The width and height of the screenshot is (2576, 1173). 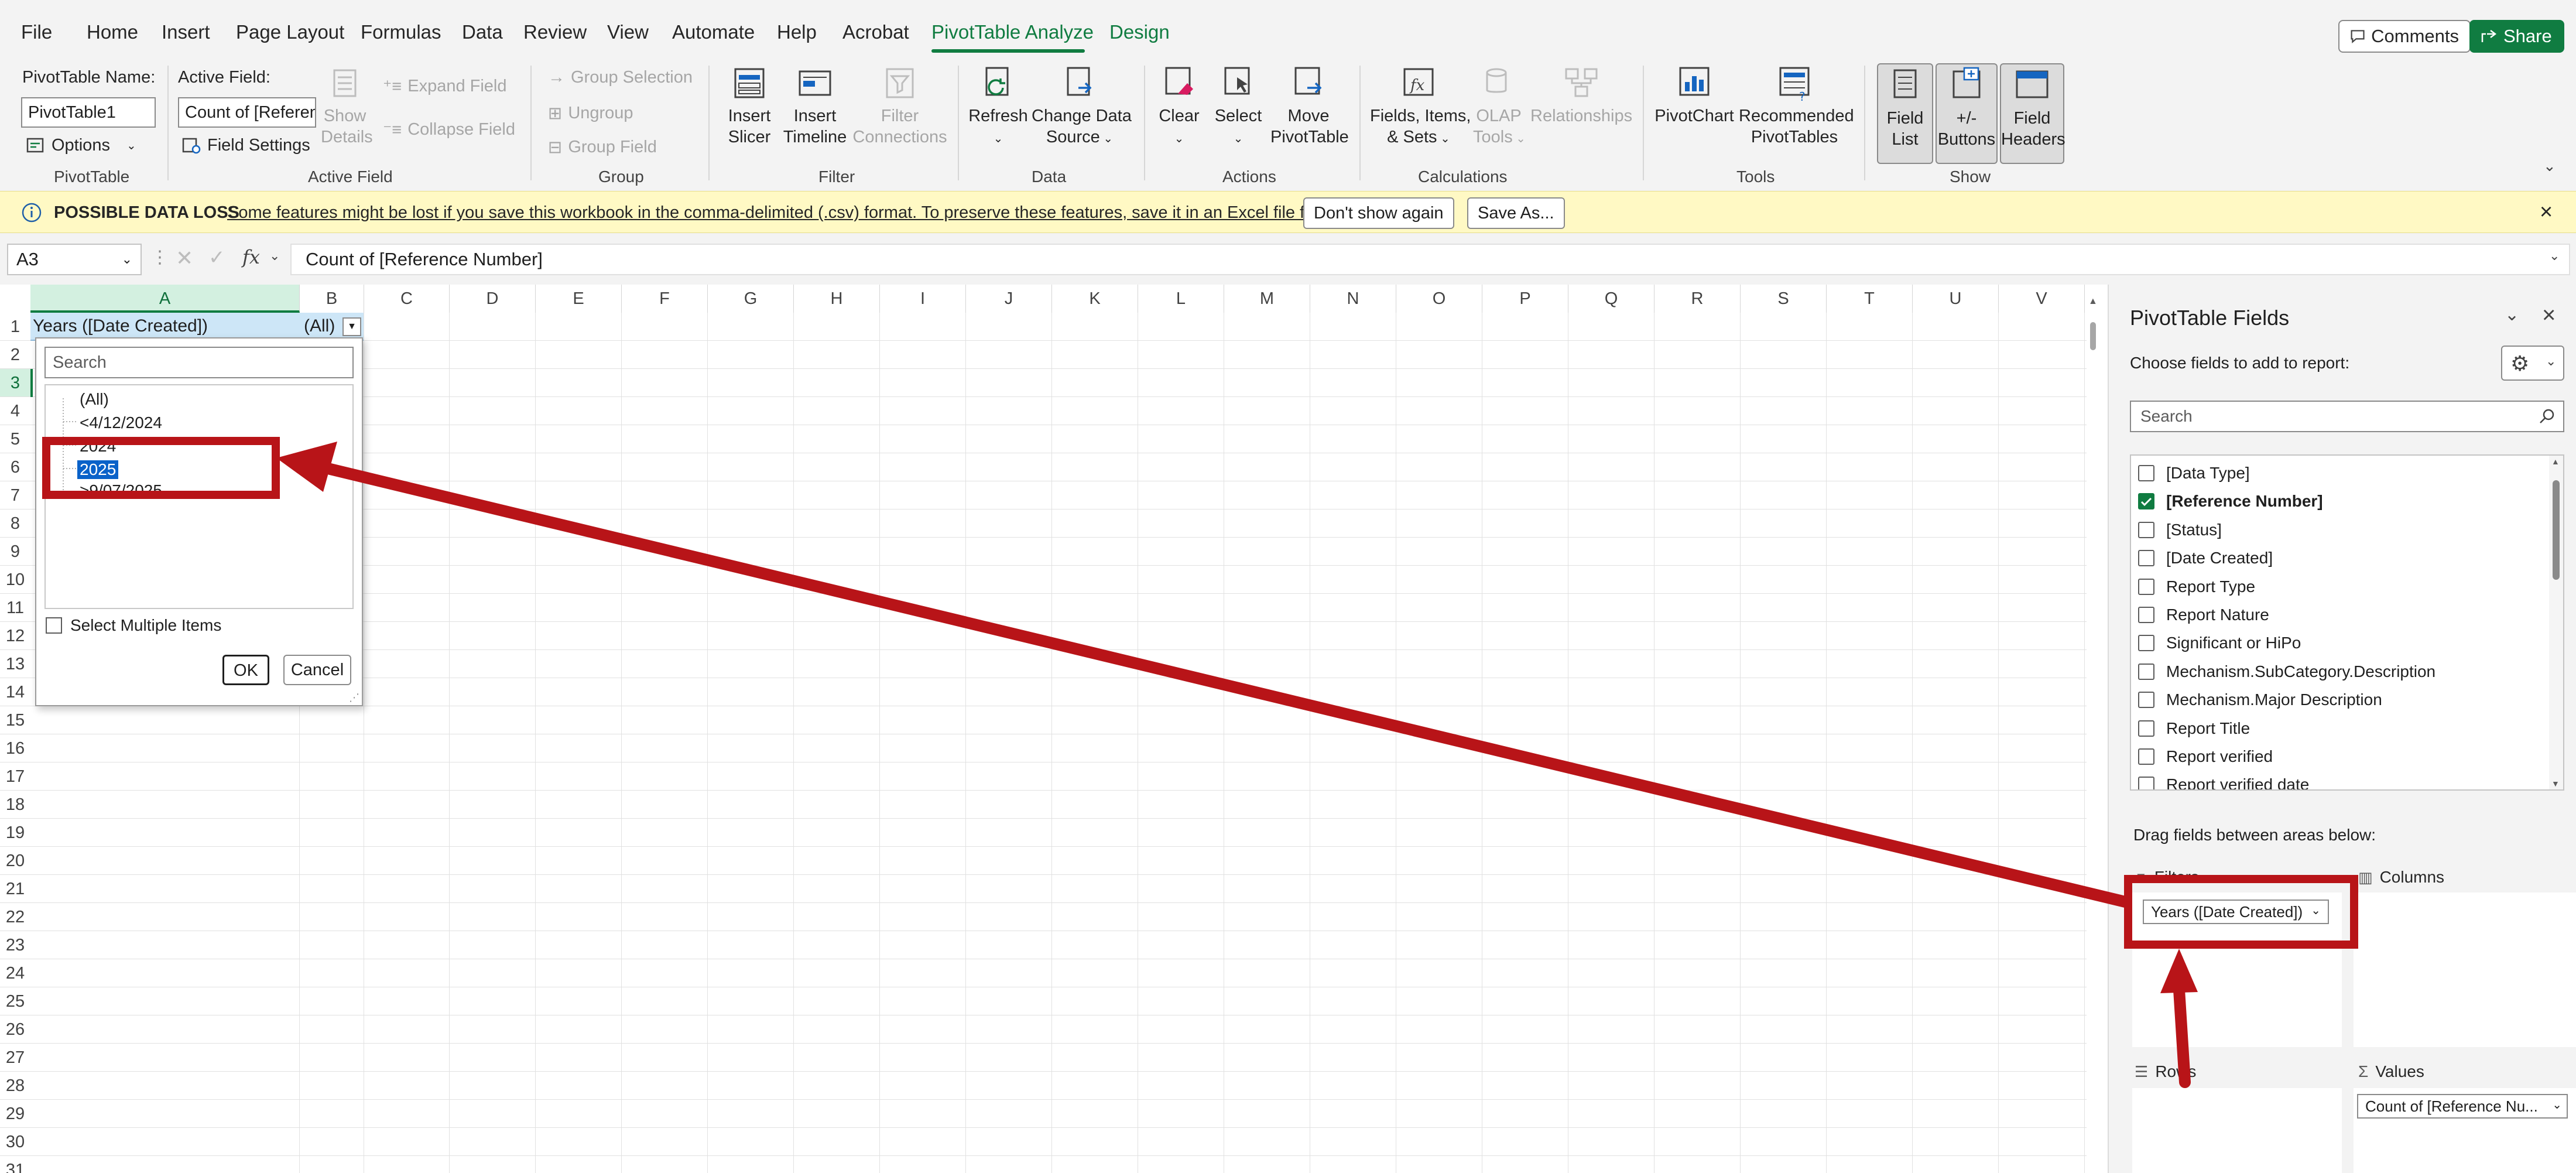 What do you see at coordinates (1796, 106) in the screenshot?
I see `recommended-pivottables-button: ? Recommended PivotTables` at bounding box center [1796, 106].